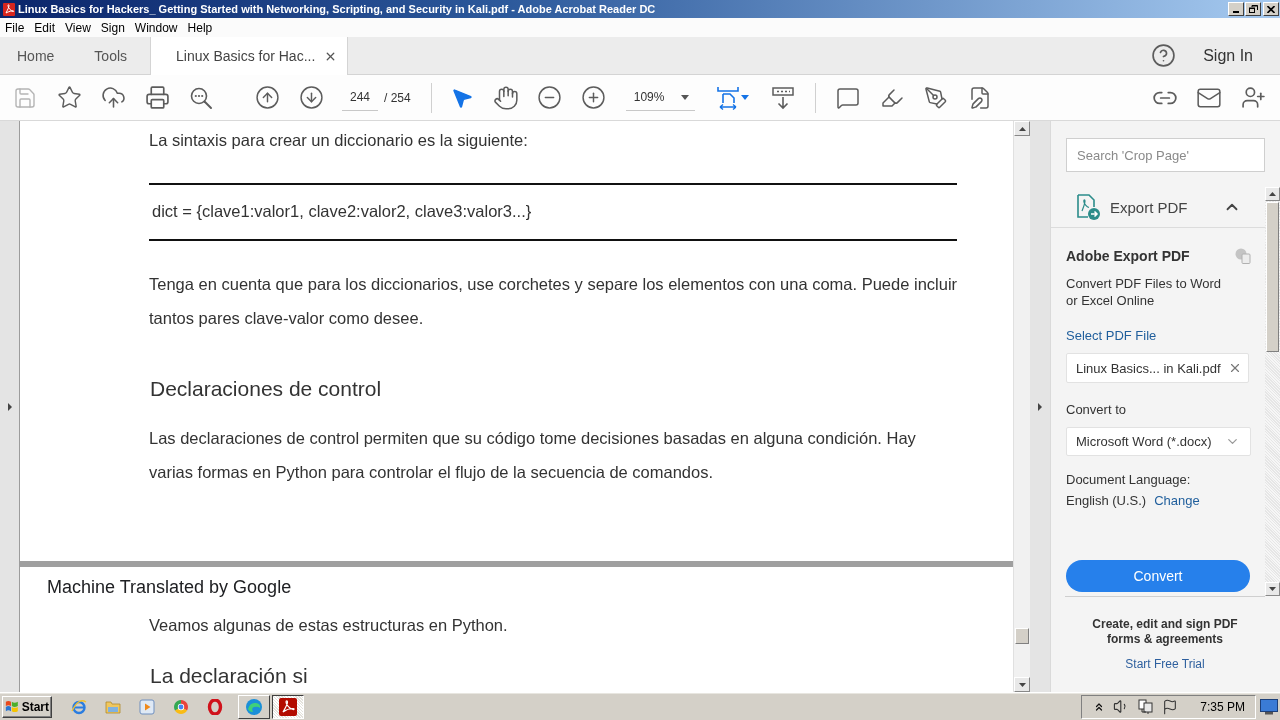  I want to click on windows-flag-icon, so click(12, 706).